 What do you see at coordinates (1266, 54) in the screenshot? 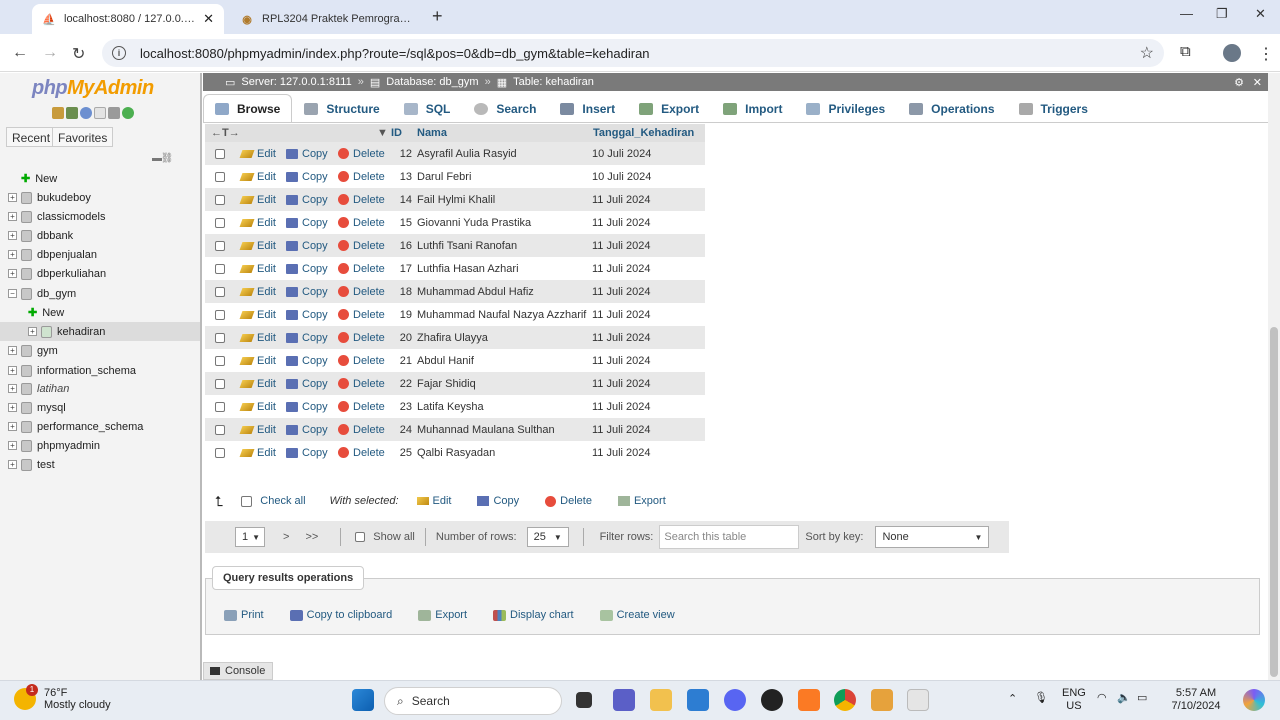
I see `browser-menu-icon: ⋮` at bounding box center [1266, 54].